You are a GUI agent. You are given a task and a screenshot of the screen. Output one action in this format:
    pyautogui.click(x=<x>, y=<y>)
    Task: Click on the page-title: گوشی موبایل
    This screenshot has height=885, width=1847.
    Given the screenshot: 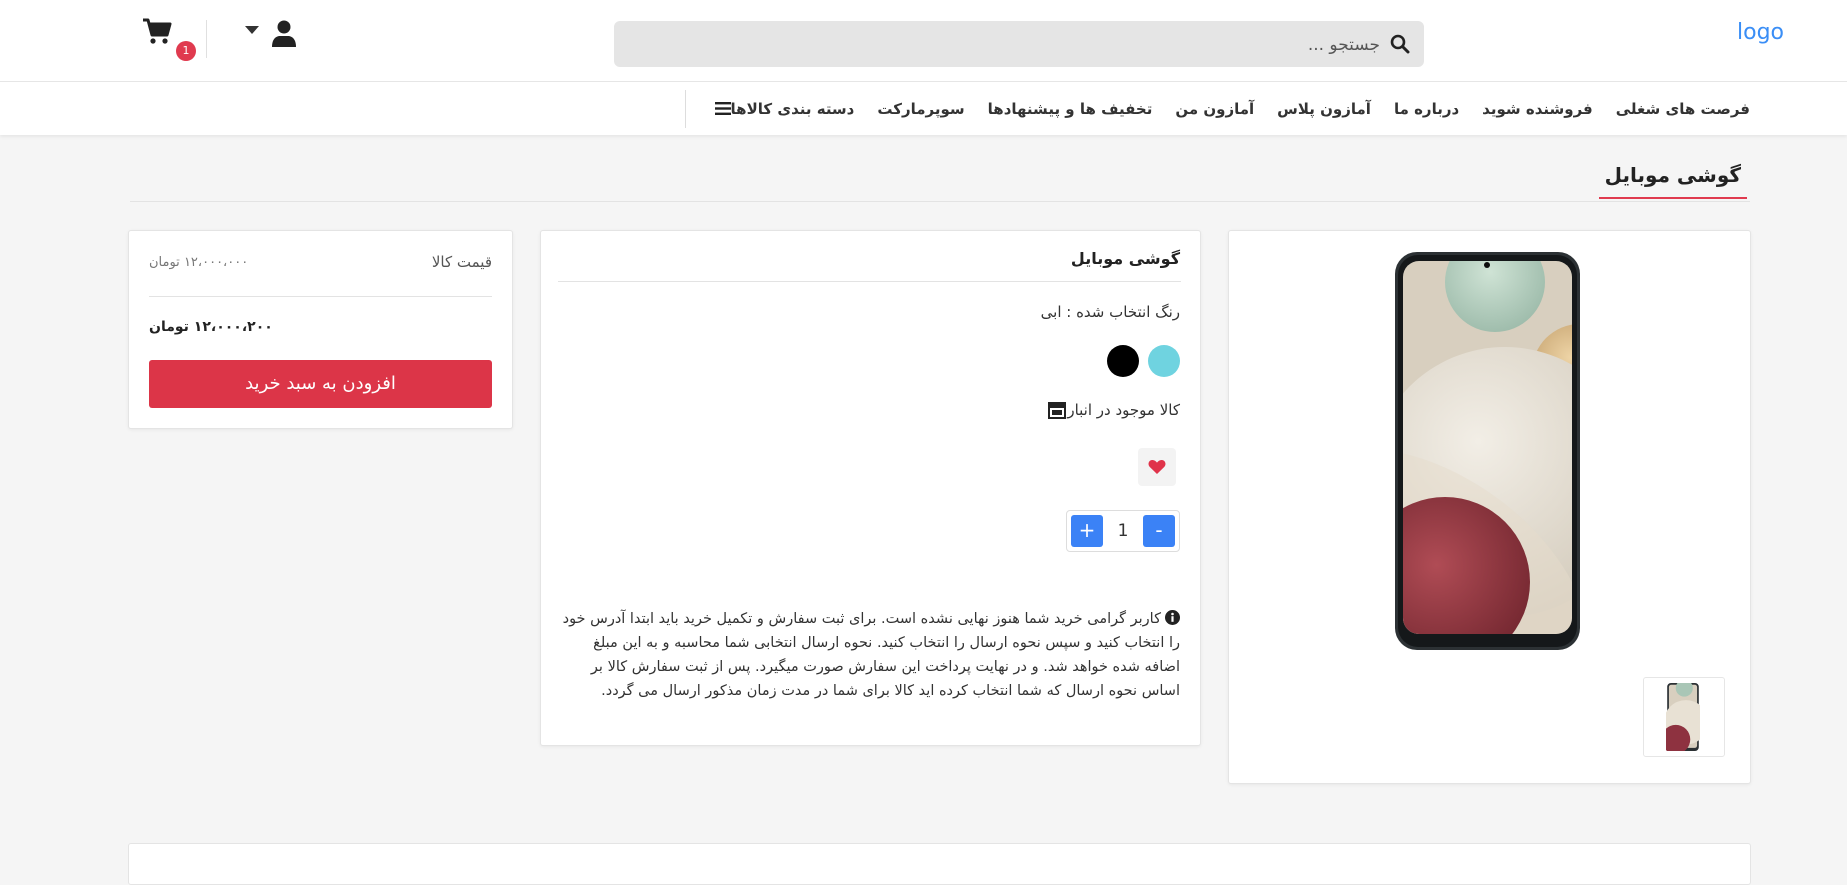 What is the action you would take?
    pyautogui.click(x=1672, y=181)
    